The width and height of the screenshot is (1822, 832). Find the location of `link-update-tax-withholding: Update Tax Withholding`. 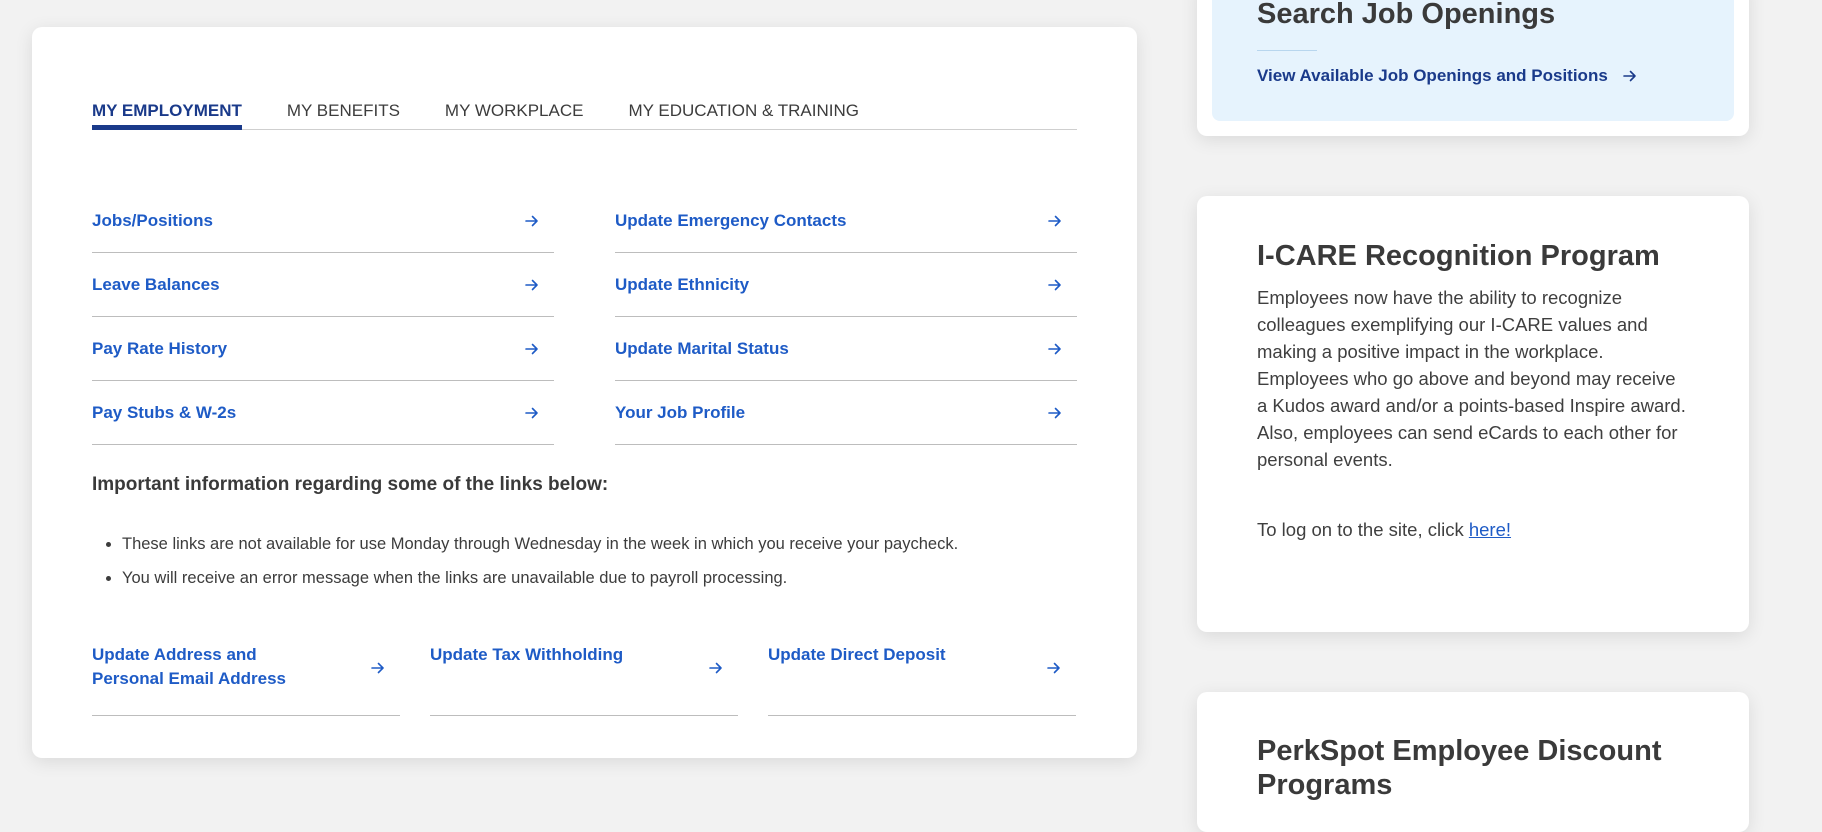

link-update-tax-withholding: Update Tax Withholding is located at coordinates (584, 676).